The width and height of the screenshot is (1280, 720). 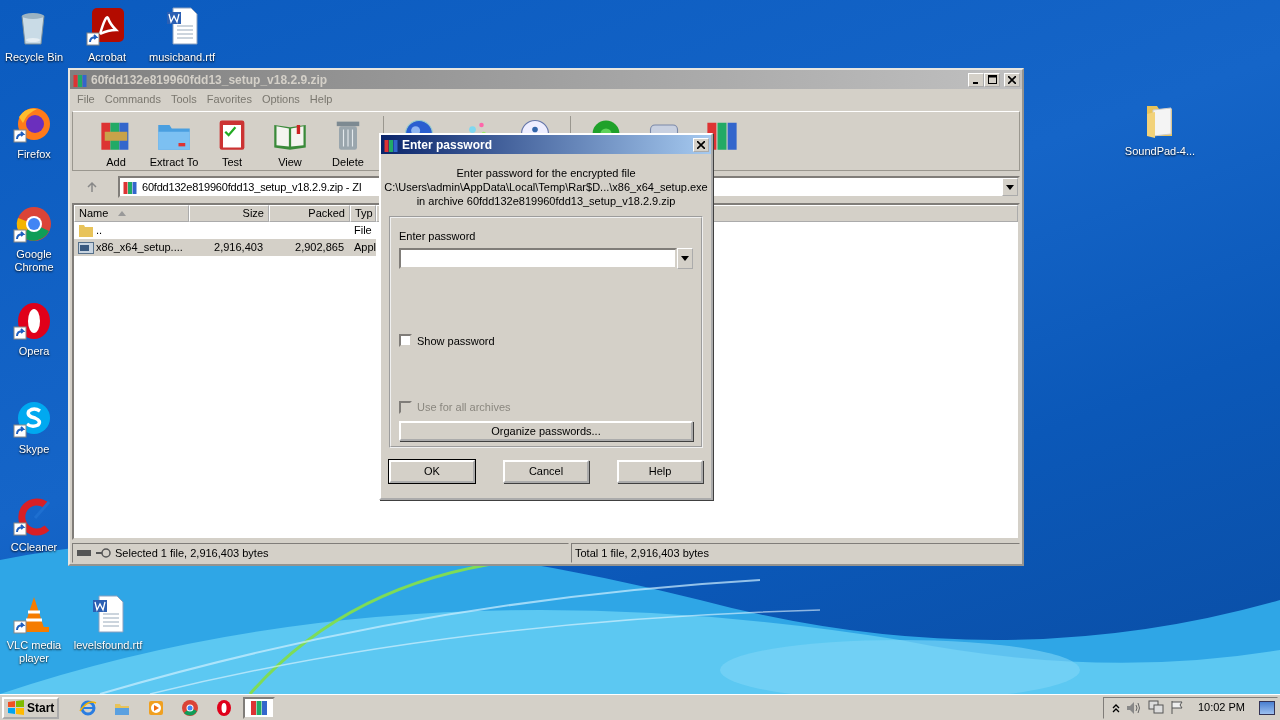 I want to click on field-label: Enter password, so click(x=438, y=236).